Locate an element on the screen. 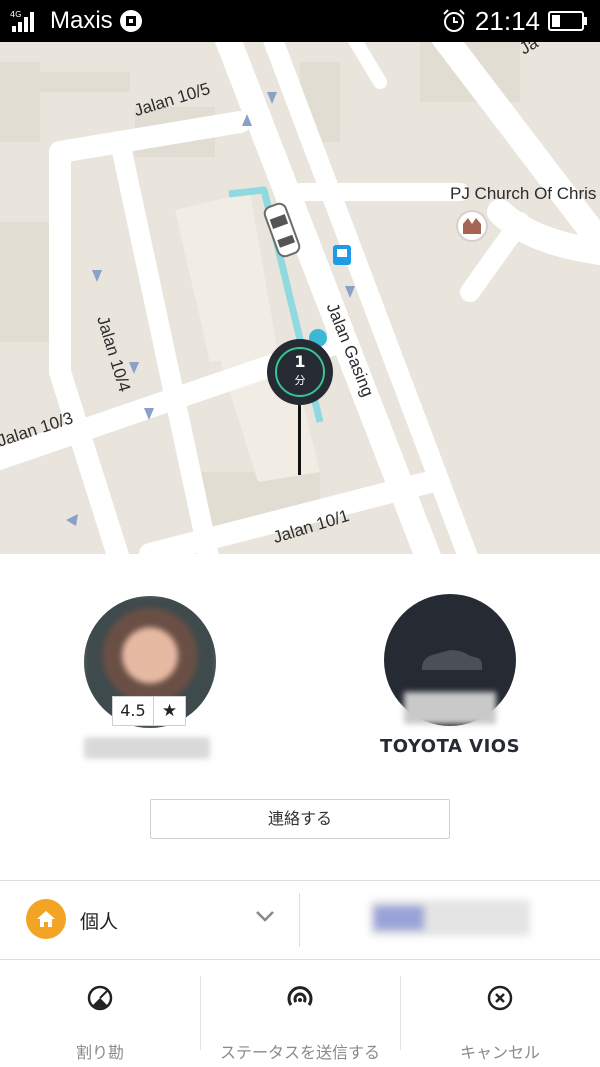  battery-icon is located at coordinates (567, 21).